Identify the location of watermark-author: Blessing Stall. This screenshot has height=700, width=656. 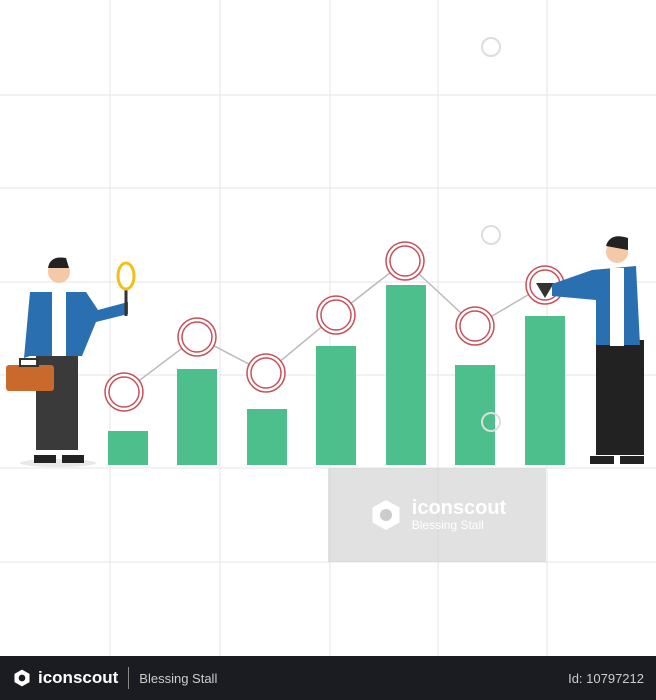
(447, 525).